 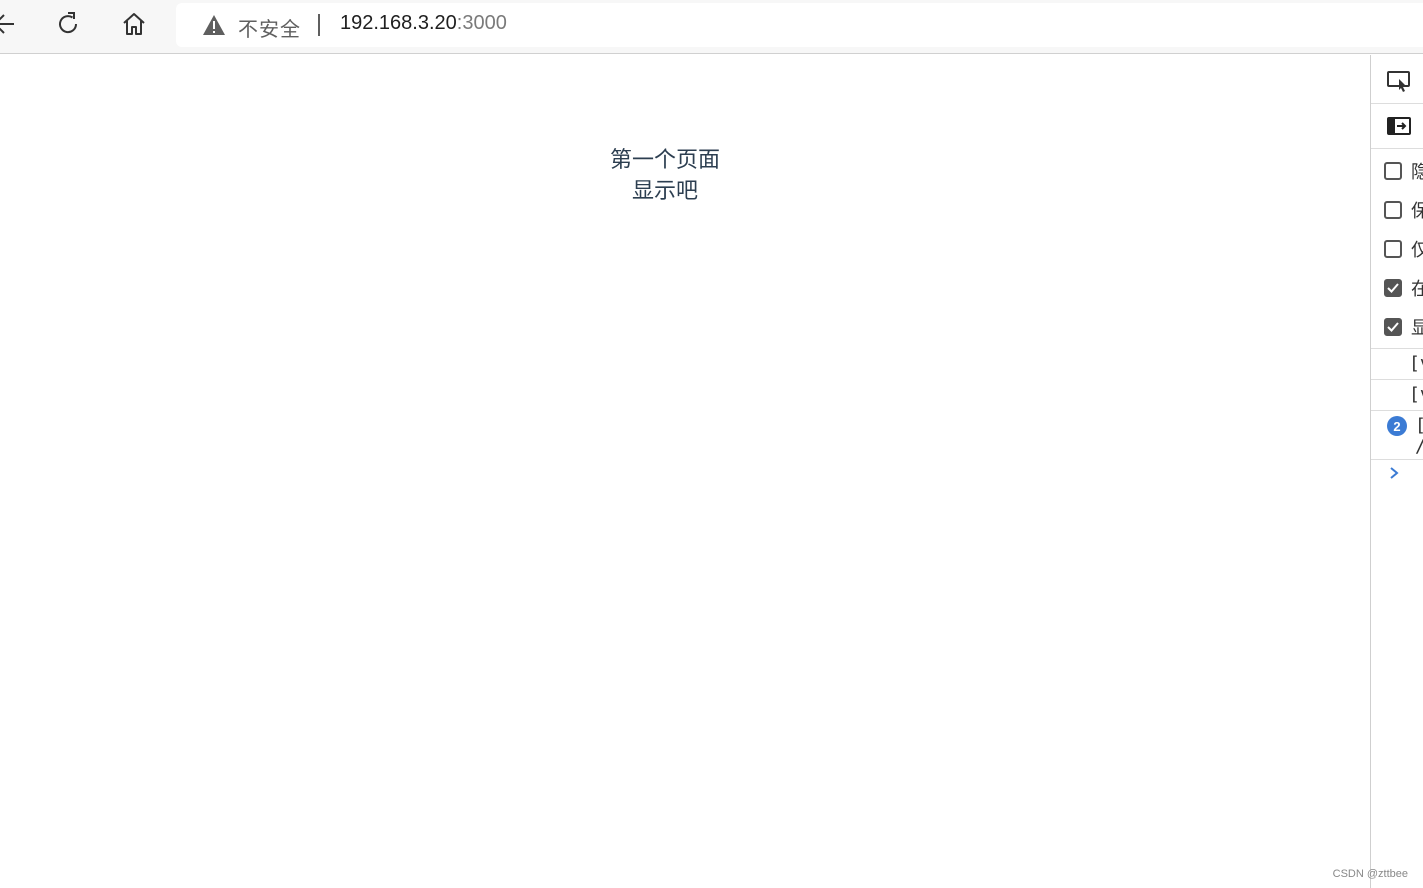 I want to click on home-icon, so click(x=134, y=24).